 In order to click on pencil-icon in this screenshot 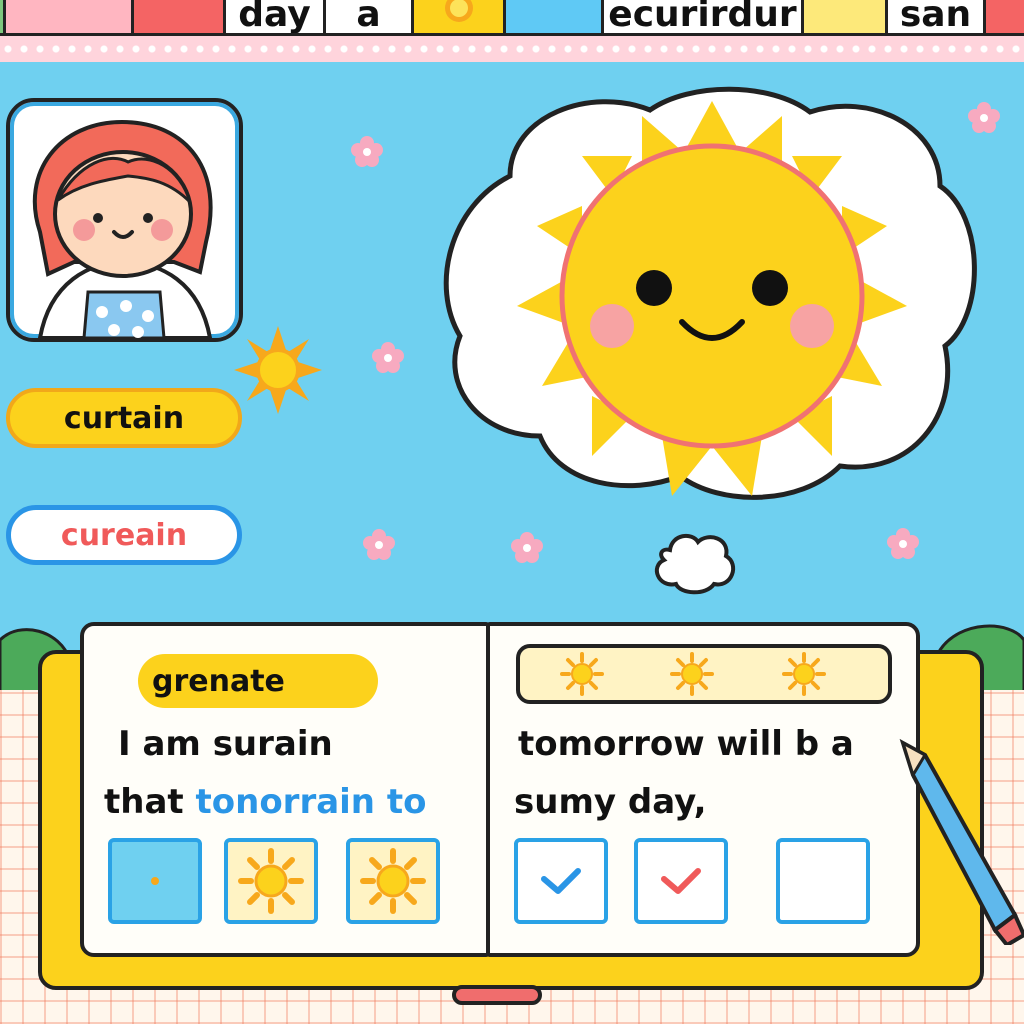, I will do `click(959, 840)`.